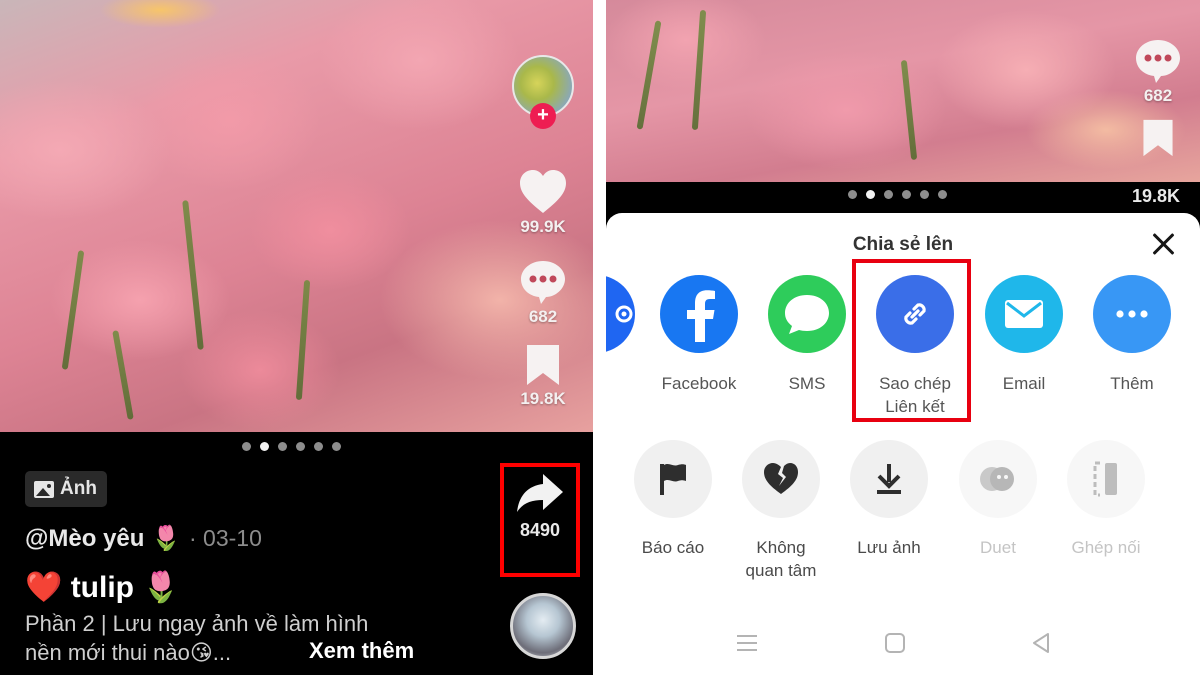 This screenshot has width=1200, height=675. I want to click on copy-link-highlight-box, so click(911, 340).